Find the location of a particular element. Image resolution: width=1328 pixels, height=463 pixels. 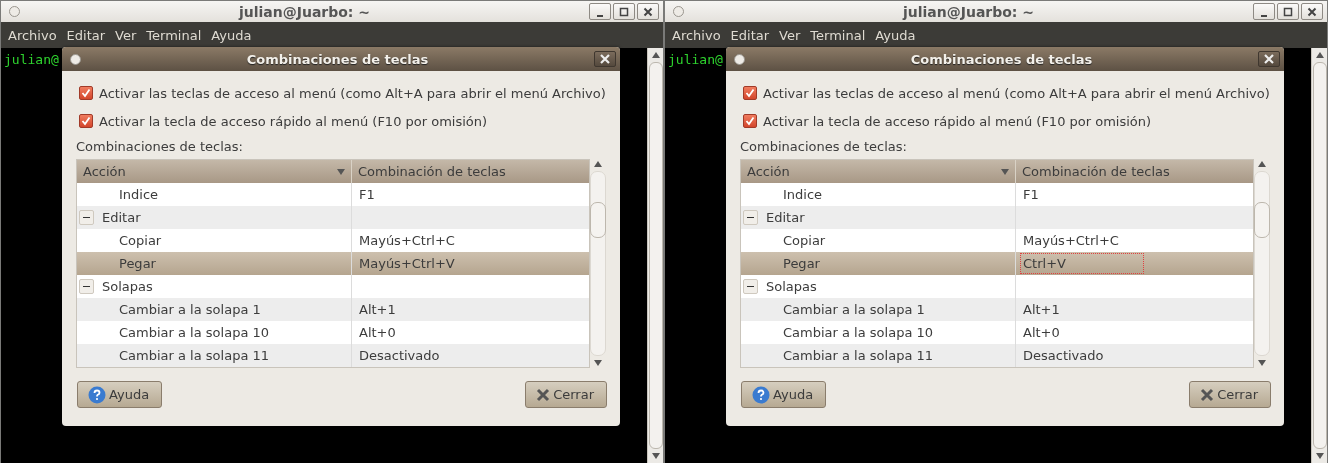

table-cell: Ctrl+V is located at coordinates (1134, 263).